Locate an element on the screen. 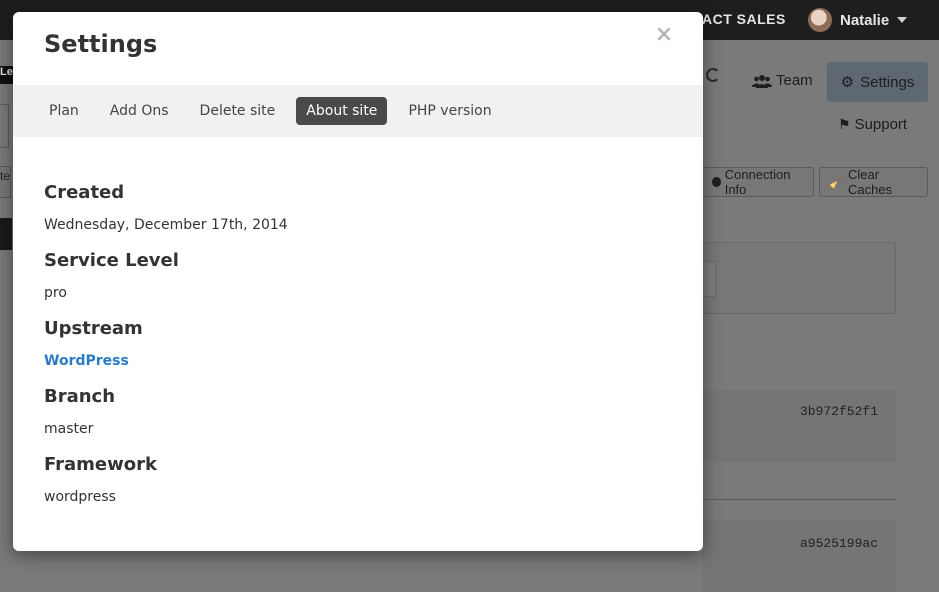  background-divider is located at coordinates (799, 499).